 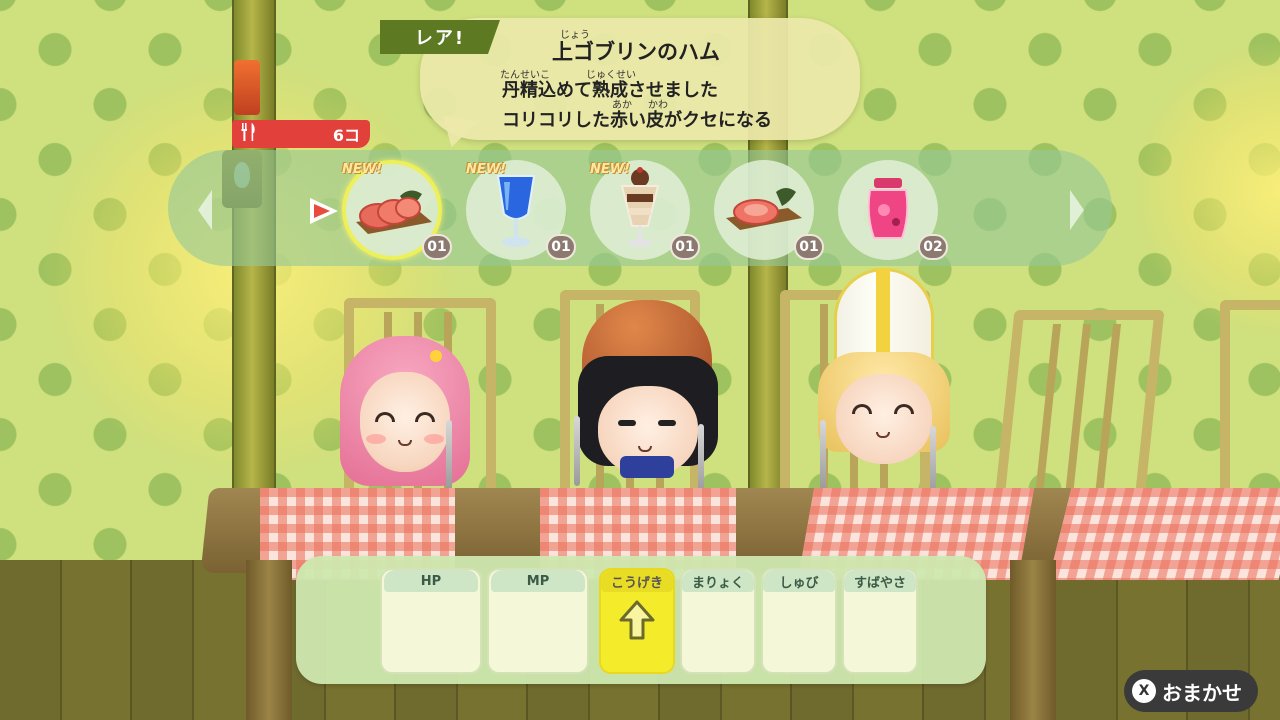 I want to click on up-arrow-icon, so click(x=637, y=620).